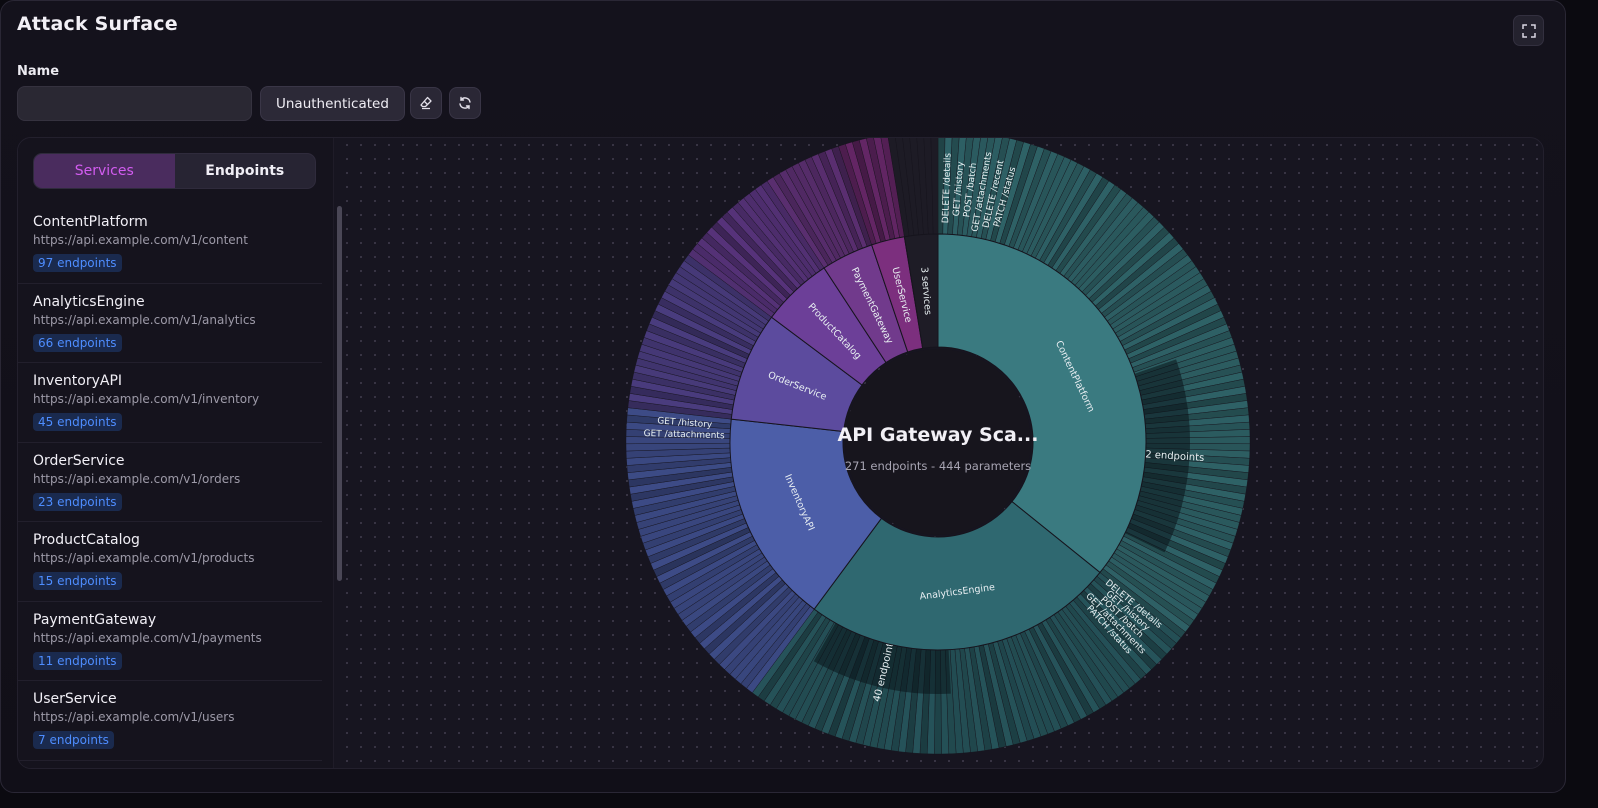  Describe the element at coordinates (77, 501) in the screenshot. I see `endpoint-count-badge: 23 endpoints` at that location.